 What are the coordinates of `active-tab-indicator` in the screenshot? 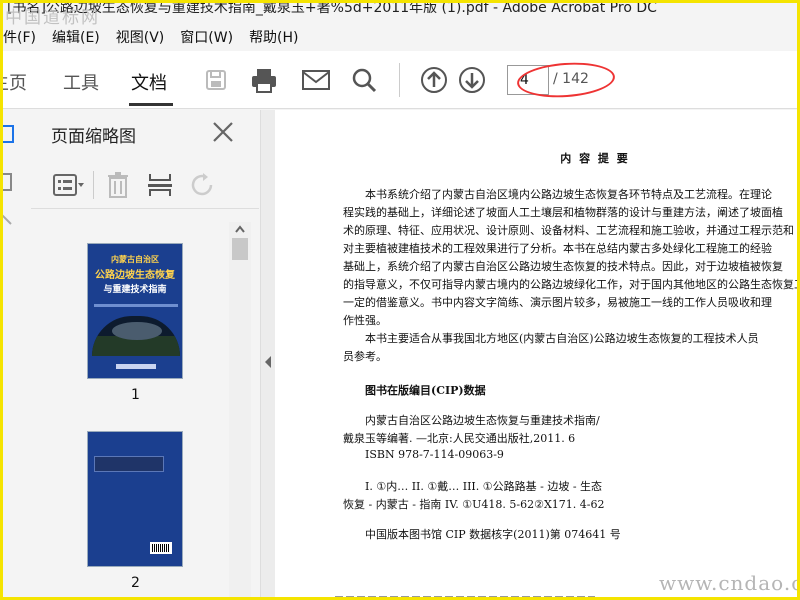 It's located at (151, 104).